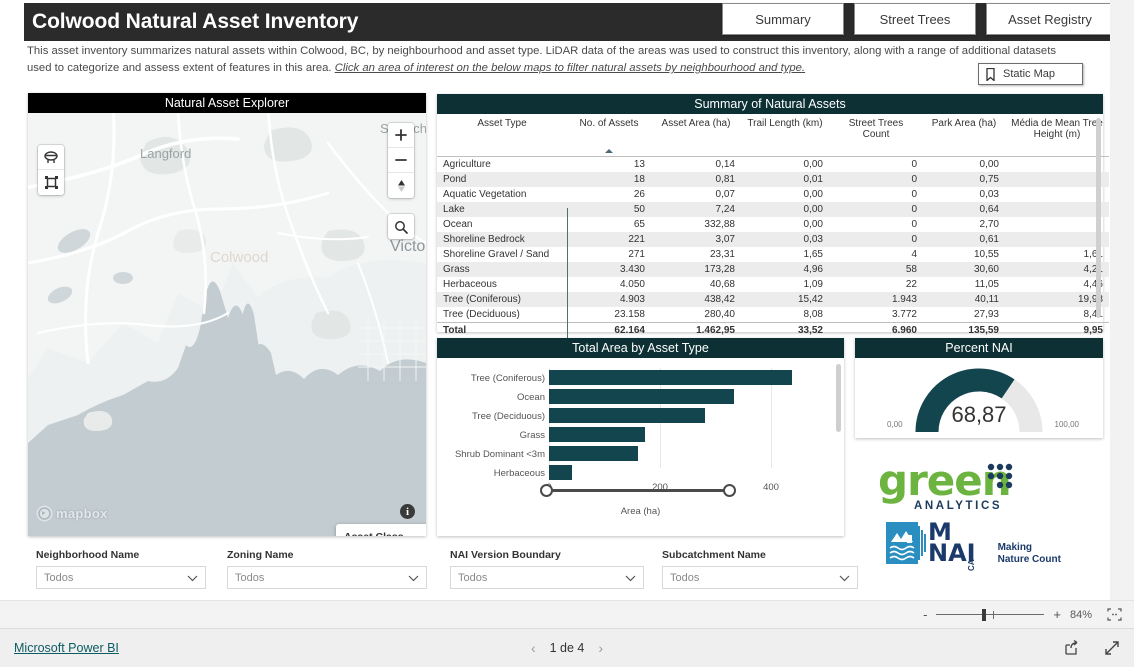 Image resolution: width=1134 pixels, height=667 pixels. Describe the element at coordinates (401, 135) in the screenshot. I see `zoom-in-icon` at that location.